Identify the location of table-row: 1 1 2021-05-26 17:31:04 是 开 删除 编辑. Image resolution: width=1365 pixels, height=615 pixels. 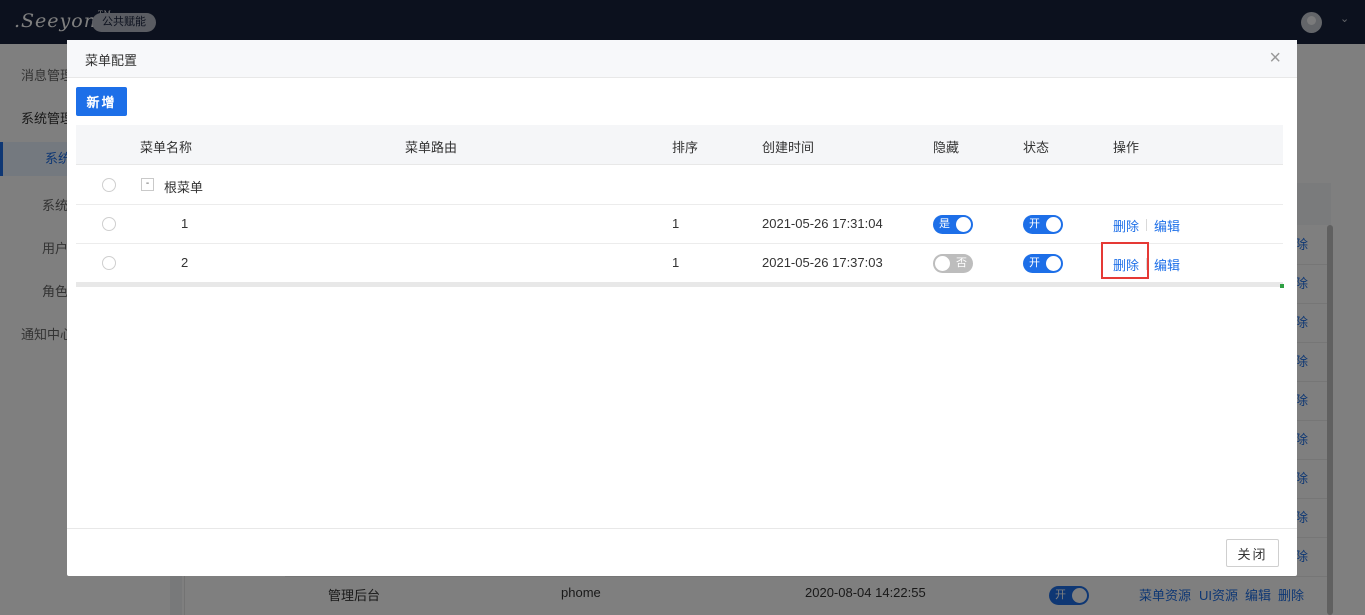
(679, 224).